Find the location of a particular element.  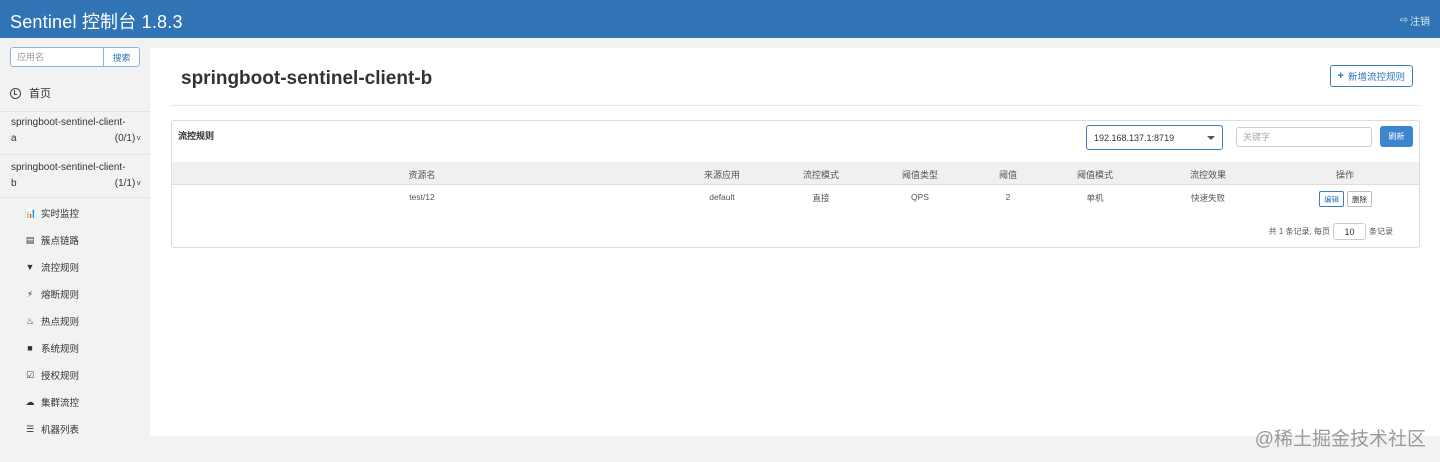

th-list-icon: ☰ is located at coordinates (30, 428).